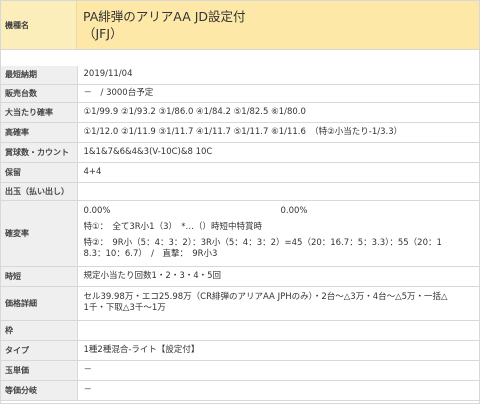  What do you see at coordinates (39, 112) in the screenshot?
I see `jackpot-label: 大当たり確率` at bounding box center [39, 112].